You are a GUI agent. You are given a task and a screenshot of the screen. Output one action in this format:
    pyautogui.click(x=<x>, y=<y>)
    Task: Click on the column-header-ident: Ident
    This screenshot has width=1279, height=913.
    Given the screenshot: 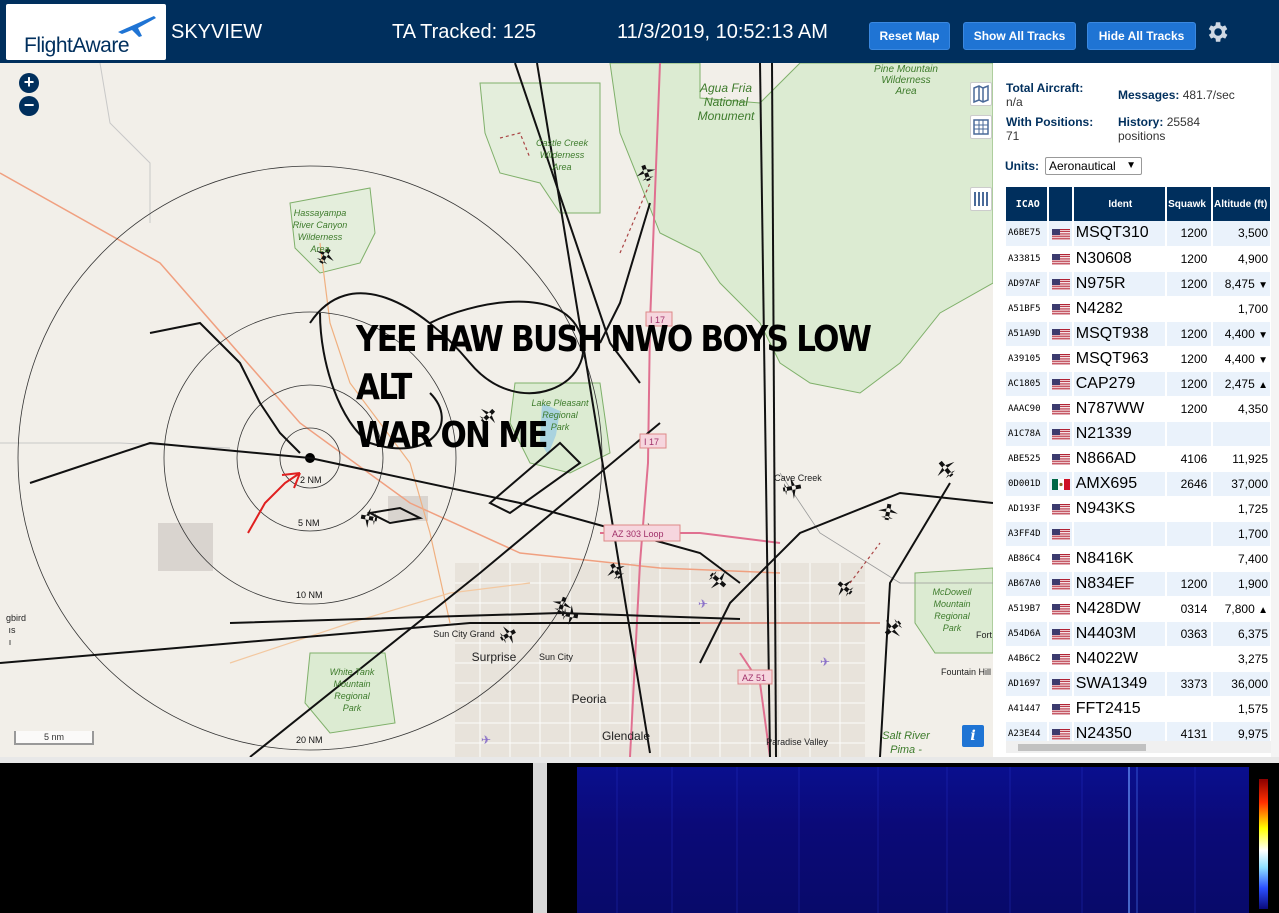 What is the action you would take?
    pyautogui.click(x=1119, y=204)
    